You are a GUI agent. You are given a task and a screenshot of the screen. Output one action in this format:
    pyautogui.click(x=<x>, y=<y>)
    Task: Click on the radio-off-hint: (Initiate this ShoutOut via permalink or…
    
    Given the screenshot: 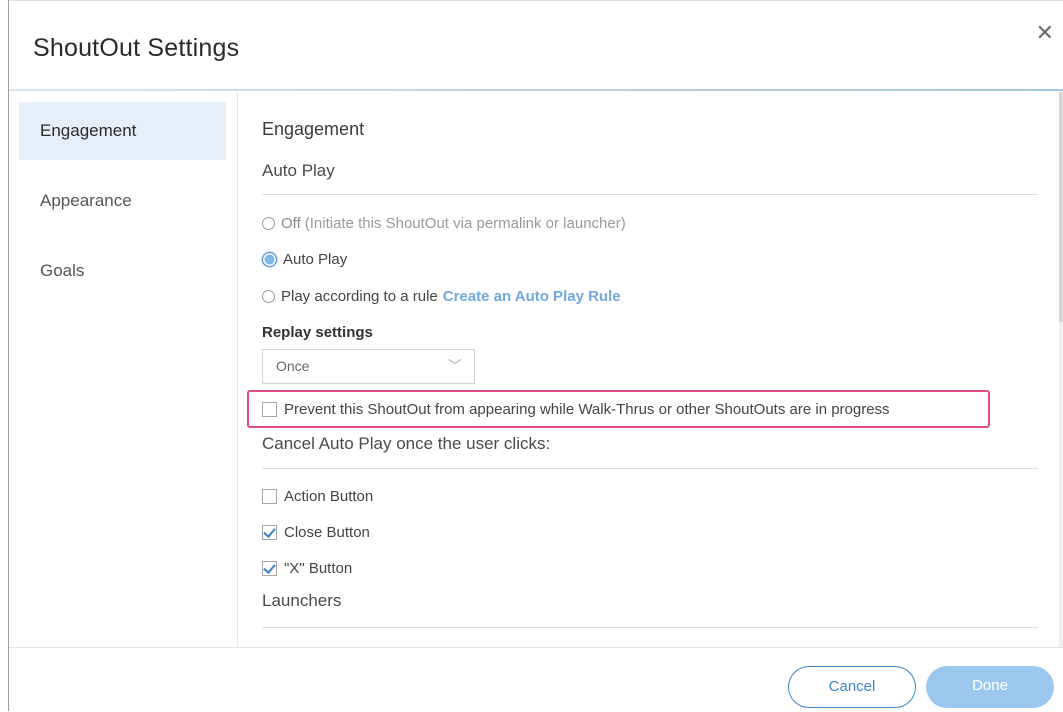 What is the action you would take?
    pyautogui.click(x=465, y=223)
    